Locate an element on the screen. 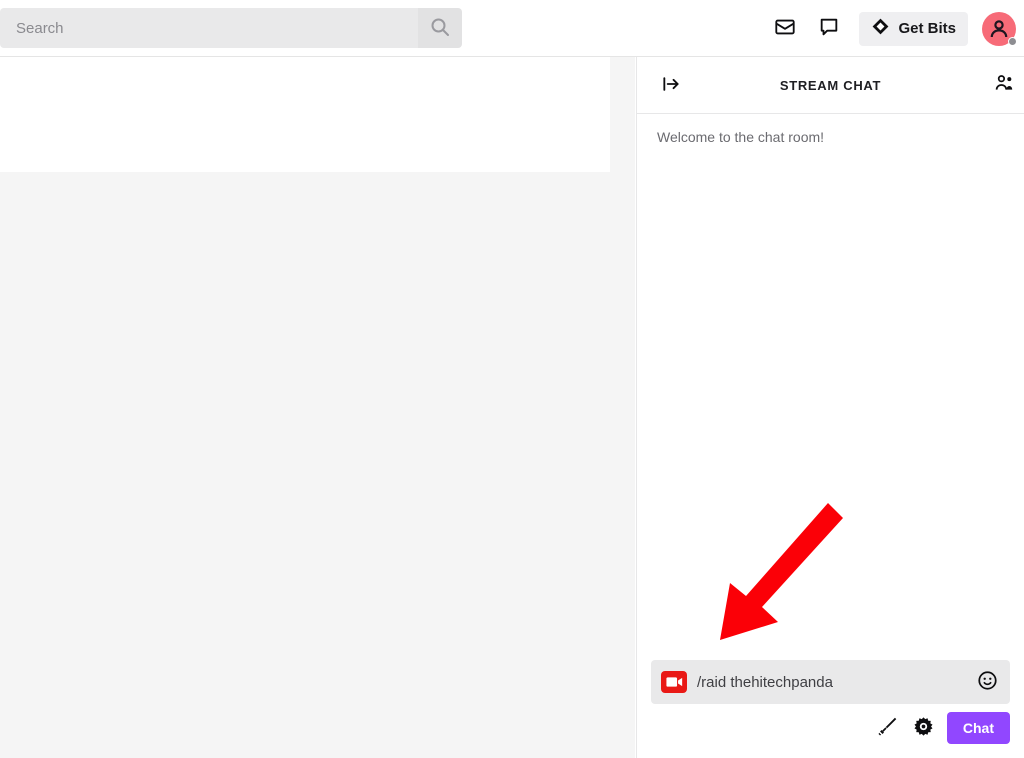  collapse-chat-button is located at coordinates (671, 85).